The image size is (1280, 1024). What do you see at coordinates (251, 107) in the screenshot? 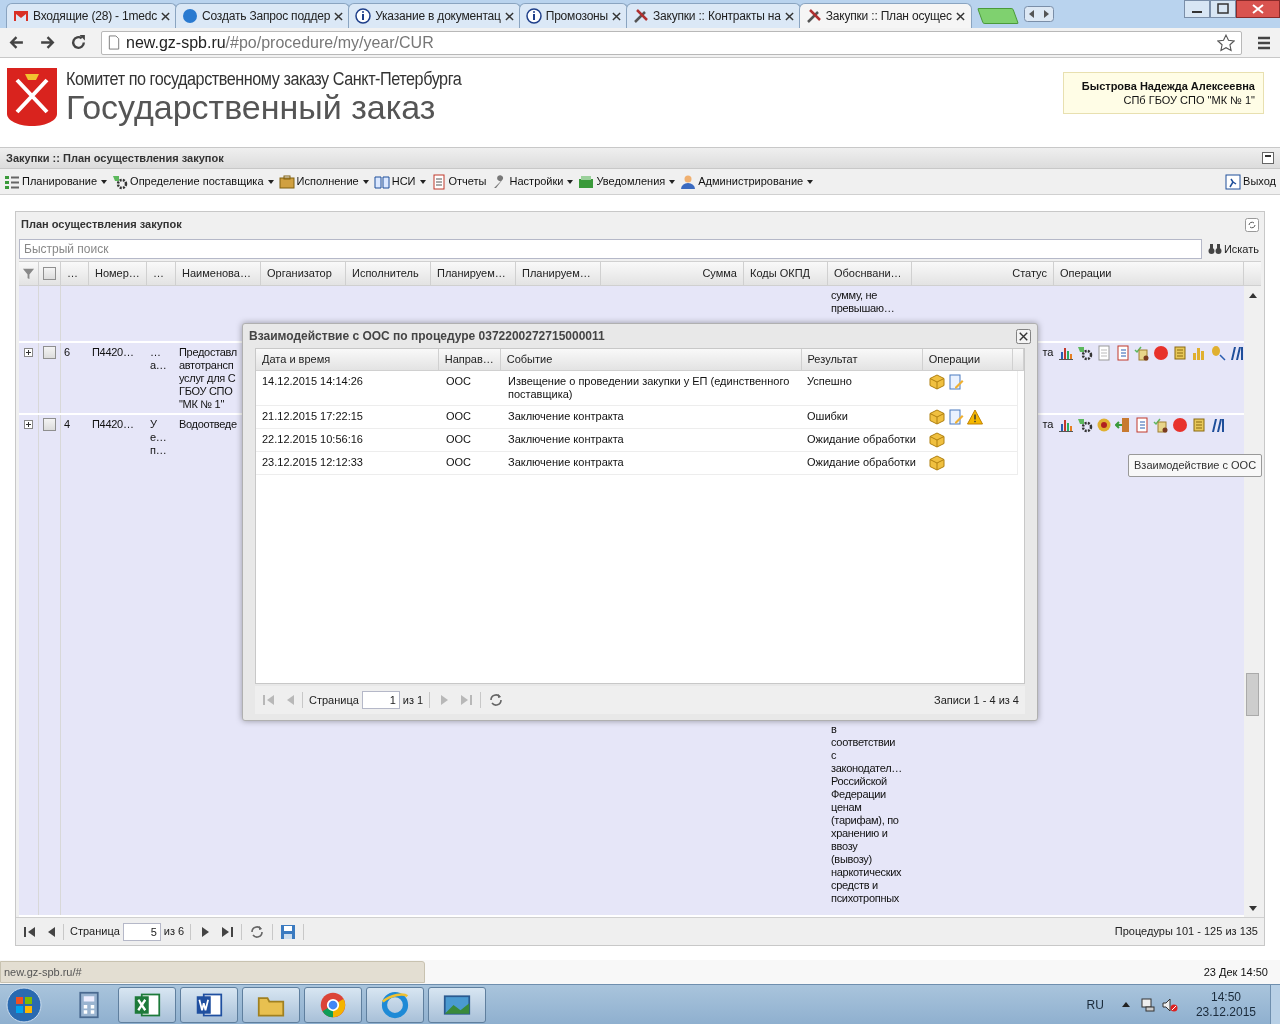
I see `site-title: Государственный заказ` at bounding box center [251, 107].